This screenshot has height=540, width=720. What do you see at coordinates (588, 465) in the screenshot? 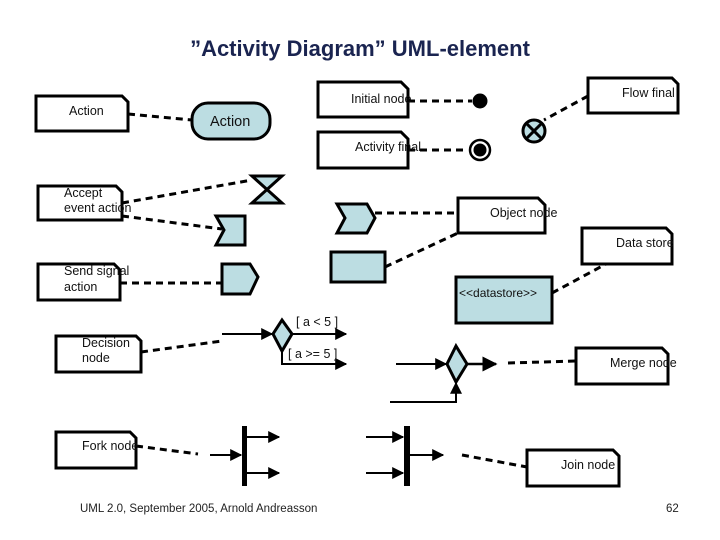
I see `note-join-node-label: Join node` at bounding box center [588, 465].